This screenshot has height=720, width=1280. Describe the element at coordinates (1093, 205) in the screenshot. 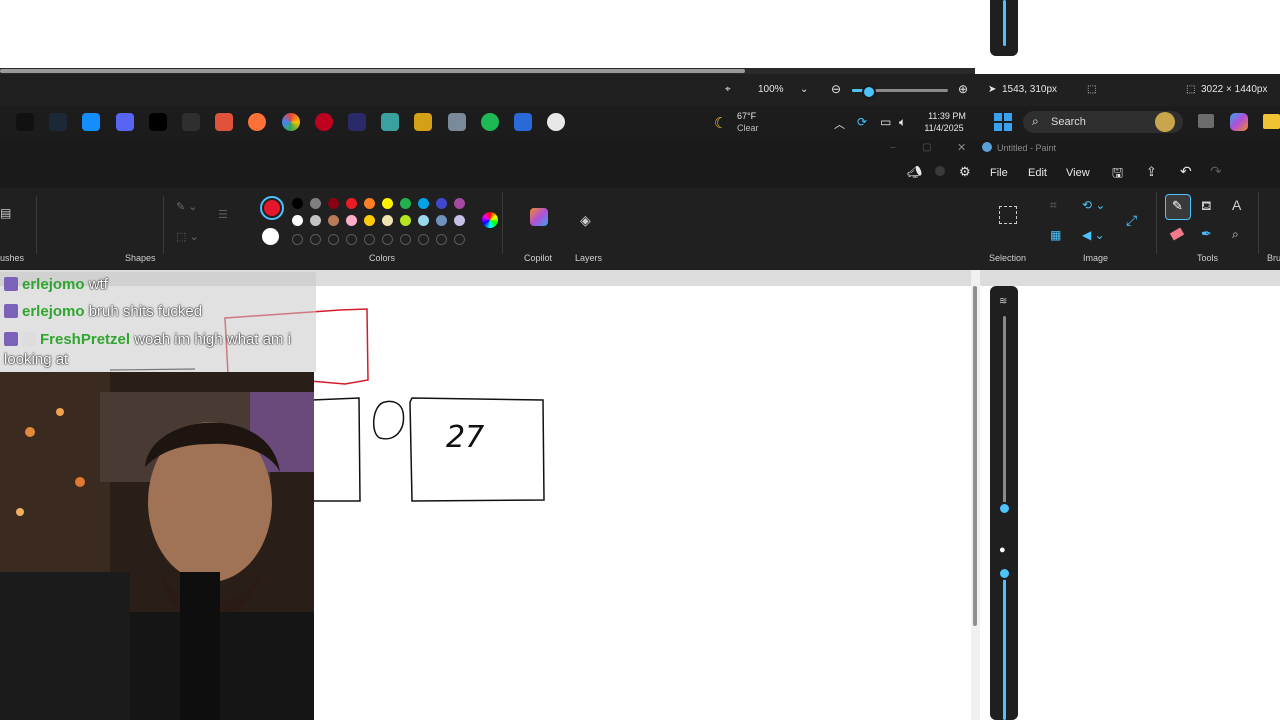

I see `rotate-icon: ⟲ ⌄` at that location.